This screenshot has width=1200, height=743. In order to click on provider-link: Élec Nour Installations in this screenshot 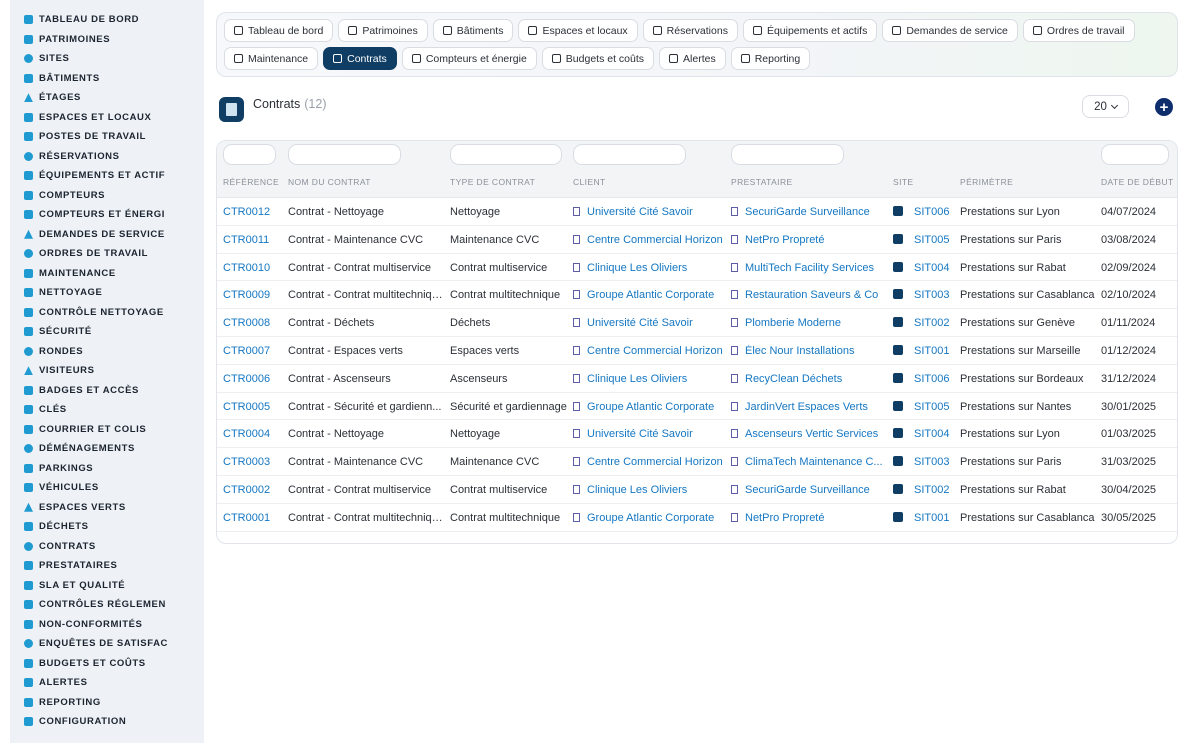, I will do `click(799, 351)`.